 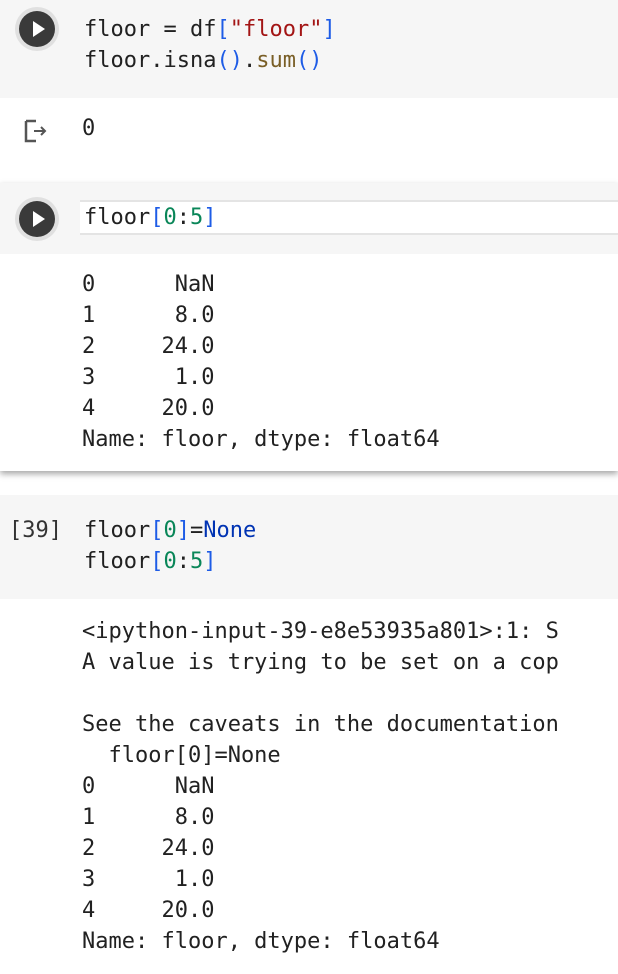 I want to click on code-line: floor.isna().sum(), so click(x=210, y=60).